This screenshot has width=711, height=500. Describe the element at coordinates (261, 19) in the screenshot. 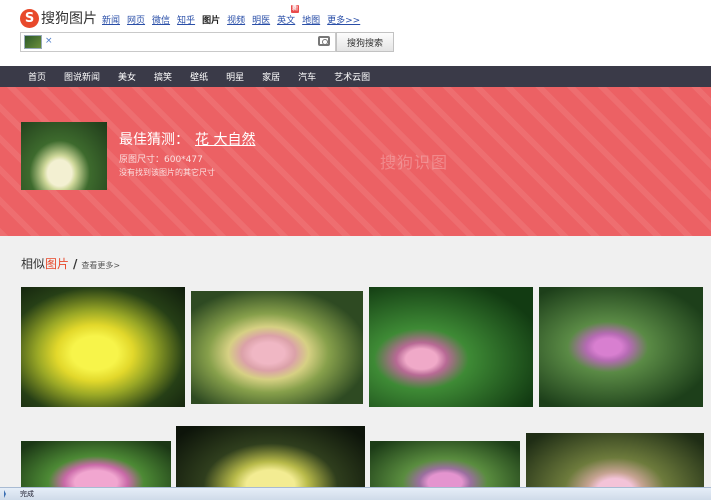

I see `nav-link-medical: 明医` at that location.